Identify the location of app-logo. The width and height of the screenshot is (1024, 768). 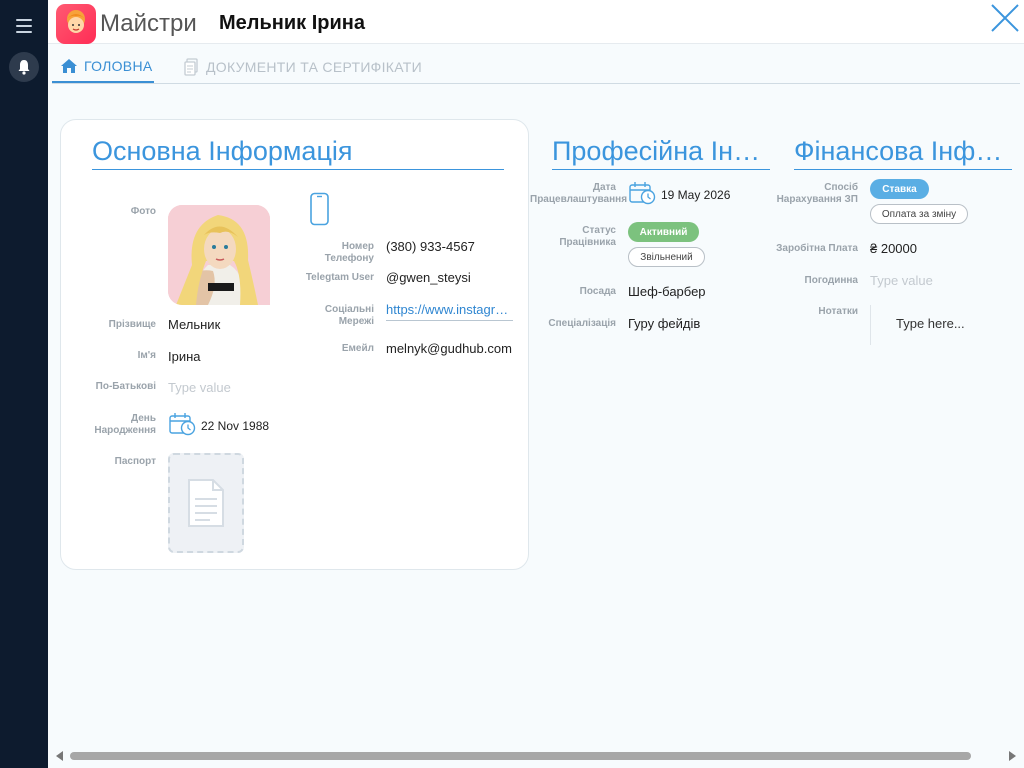
(76, 24).